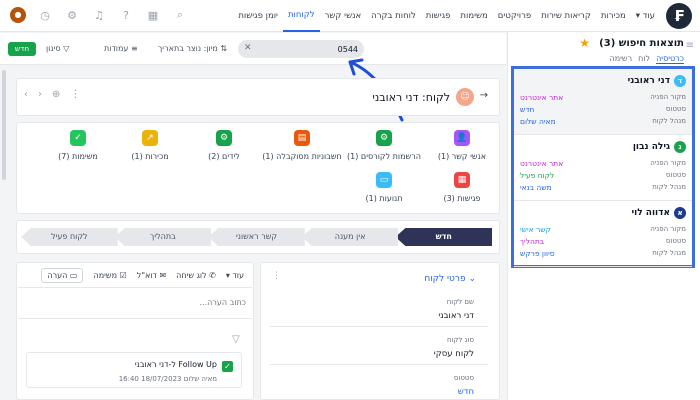 This screenshot has height=400, width=700. I want to click on help-icon: ?, so click(126, 15).